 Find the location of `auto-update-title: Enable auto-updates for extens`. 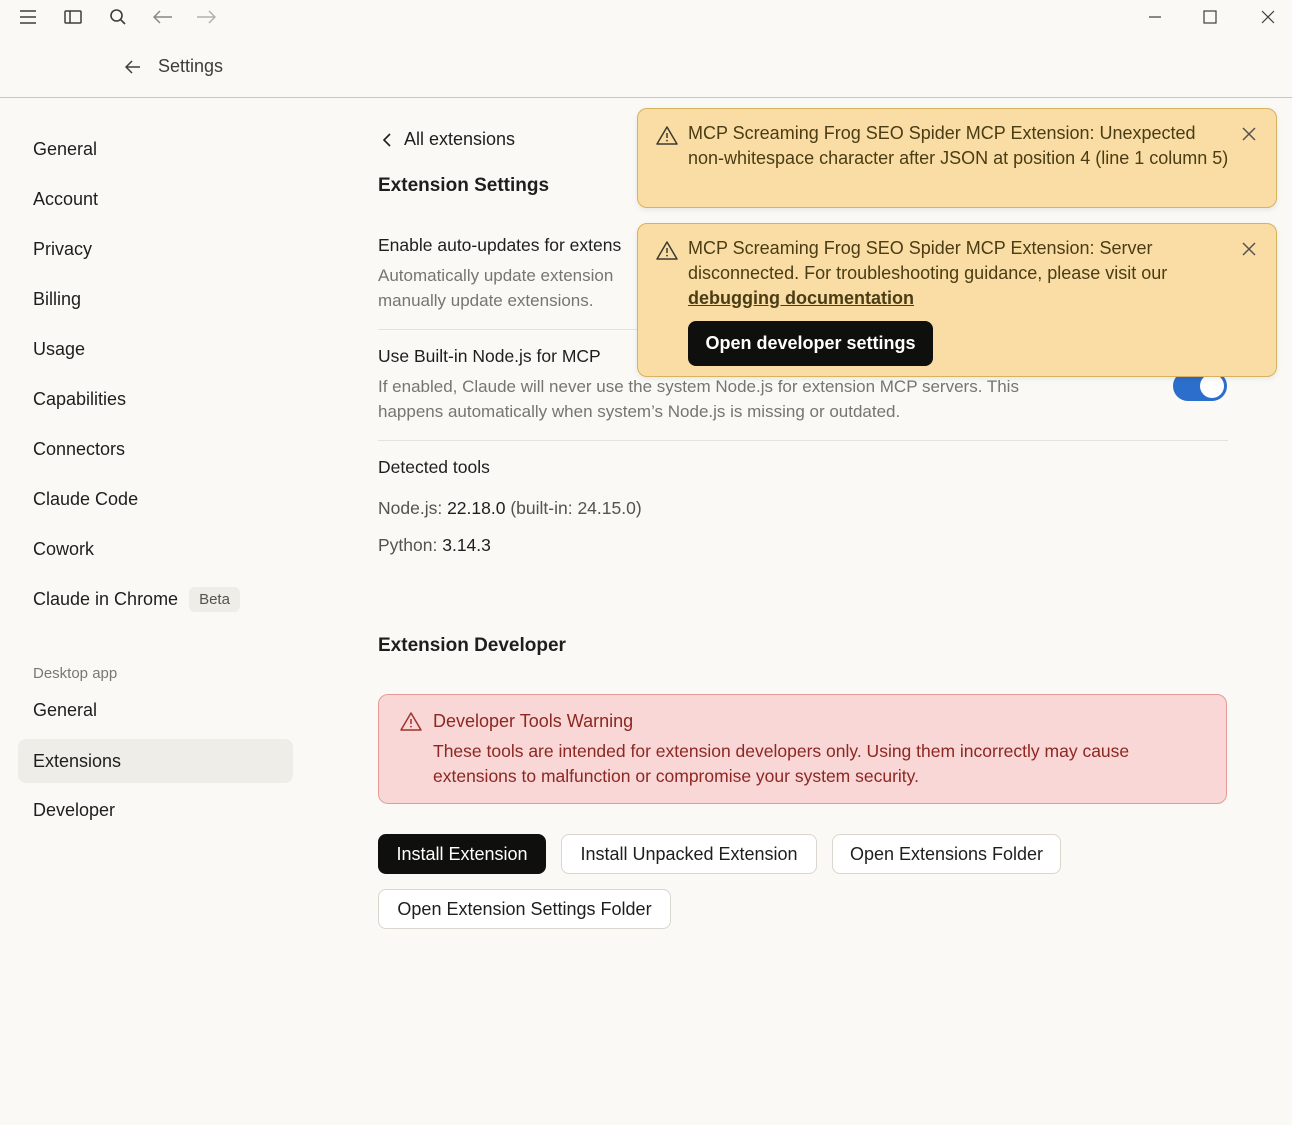

auto-update-title: Enable auto-updates for extens is located at coordinates (500, 245).